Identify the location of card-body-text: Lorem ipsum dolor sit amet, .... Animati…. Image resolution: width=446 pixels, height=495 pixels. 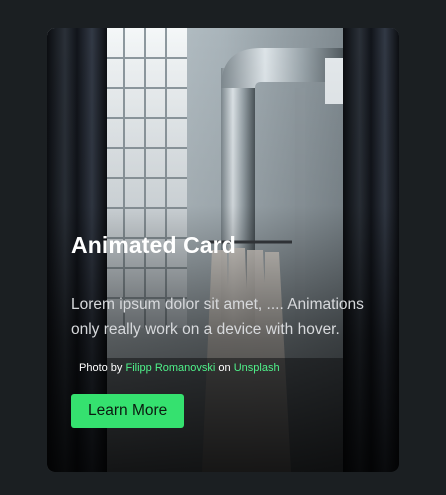
(217, 317).